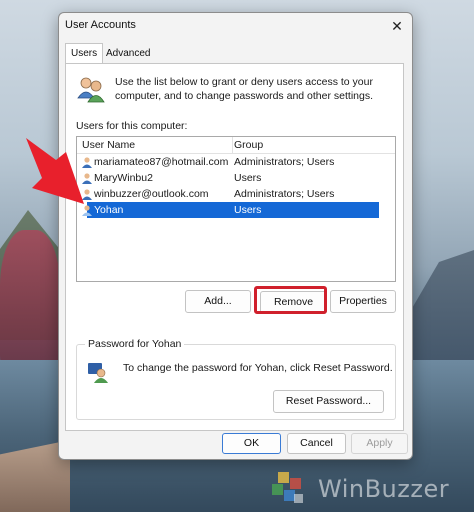 The image size is (474, 512). What do you see at coordinates (91, 90) in the screenshot?
I see `users-icon` at bounding box center [91, 90].